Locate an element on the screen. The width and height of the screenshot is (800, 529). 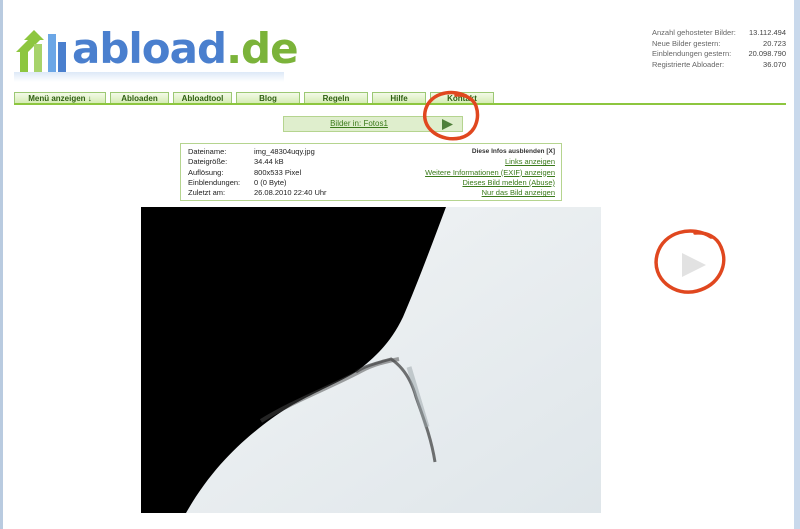
annotation-circle-small is located at coordinates (451, 115).